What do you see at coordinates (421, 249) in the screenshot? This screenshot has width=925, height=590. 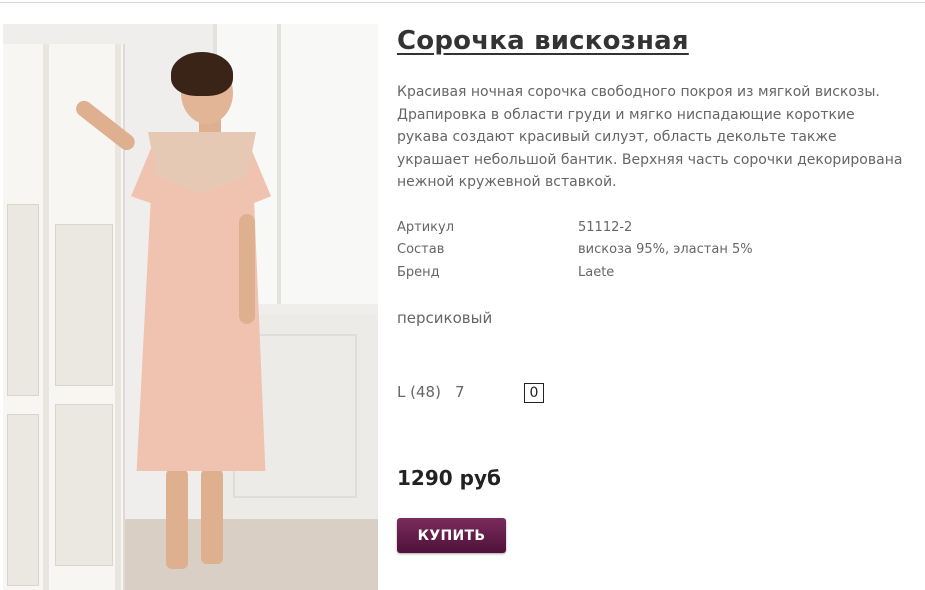 I see `spec-label: Состав` at bounding box center [421, 249].